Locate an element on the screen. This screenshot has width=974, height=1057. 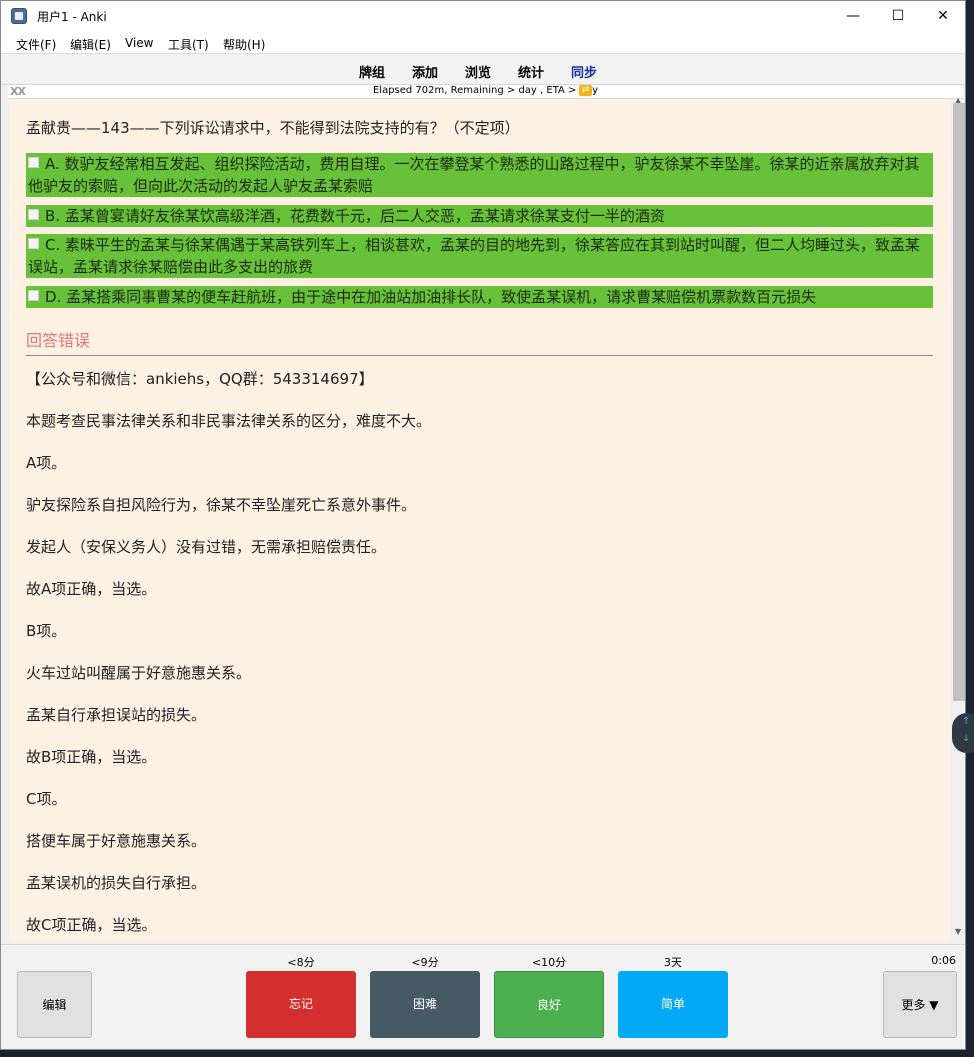
menu-view: View is located at coordinates (139, 43).